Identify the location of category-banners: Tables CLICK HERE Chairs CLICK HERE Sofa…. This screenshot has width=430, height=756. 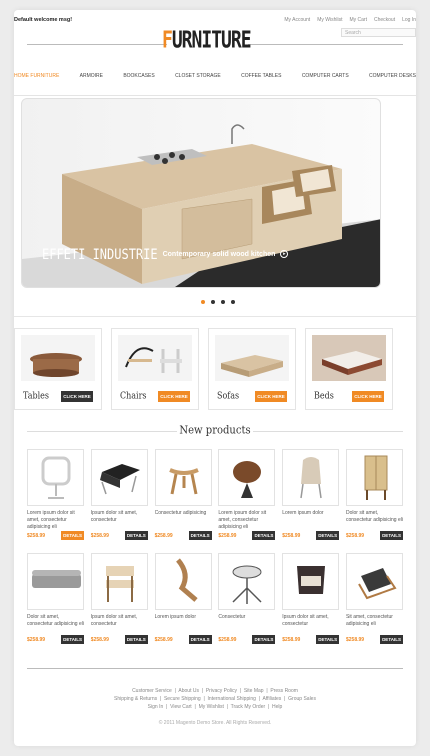
(203, 369).